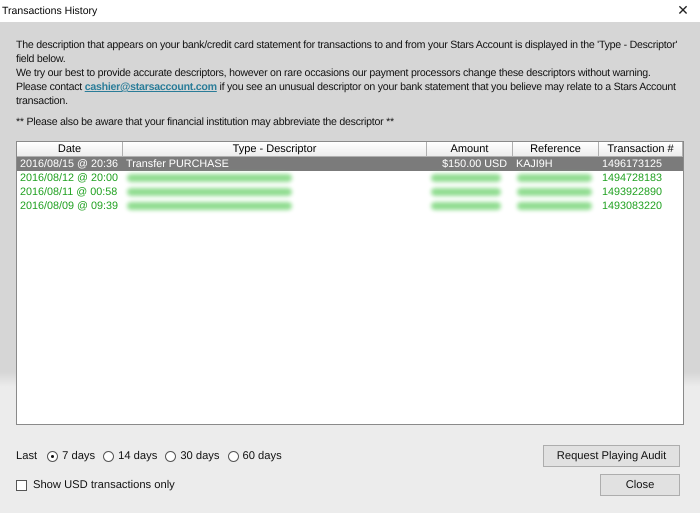 This screenshot has height=513, width=700. I want to click on window-title: Transactions History, so click(50, 11).